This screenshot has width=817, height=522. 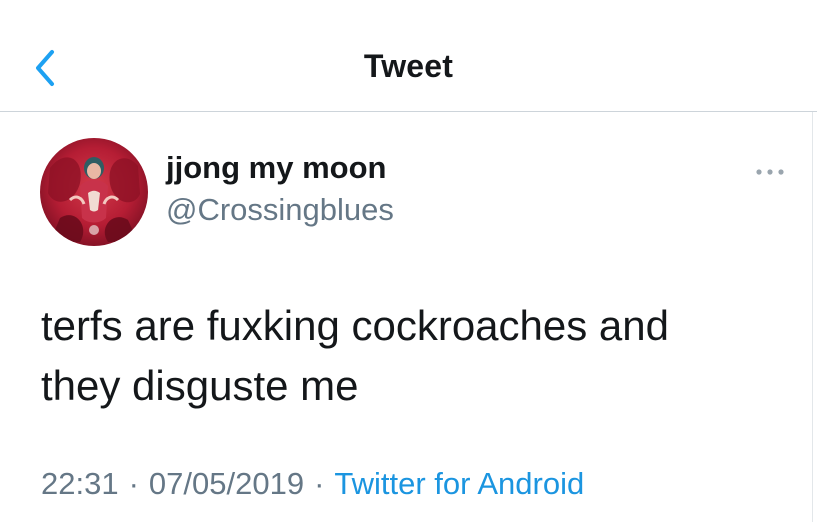 I want to click on avatar-image, so click(x=94, y=192).